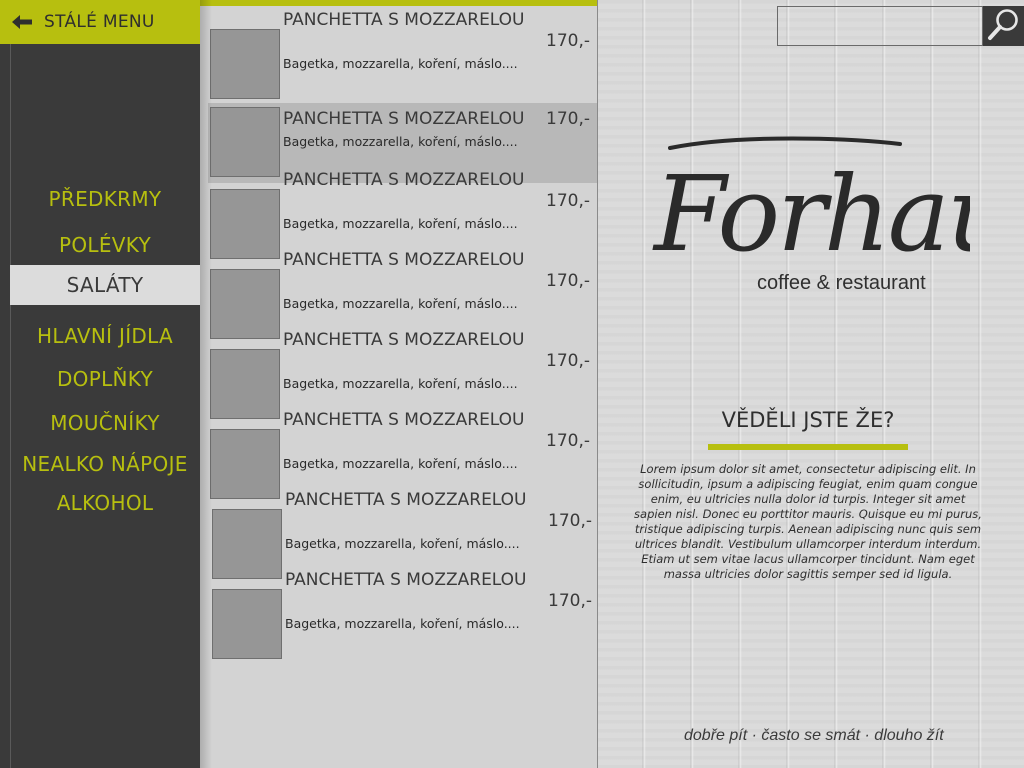 The width and height of the screenshot is (1024, 768). I want to click on search-button, so click(1003, 26).